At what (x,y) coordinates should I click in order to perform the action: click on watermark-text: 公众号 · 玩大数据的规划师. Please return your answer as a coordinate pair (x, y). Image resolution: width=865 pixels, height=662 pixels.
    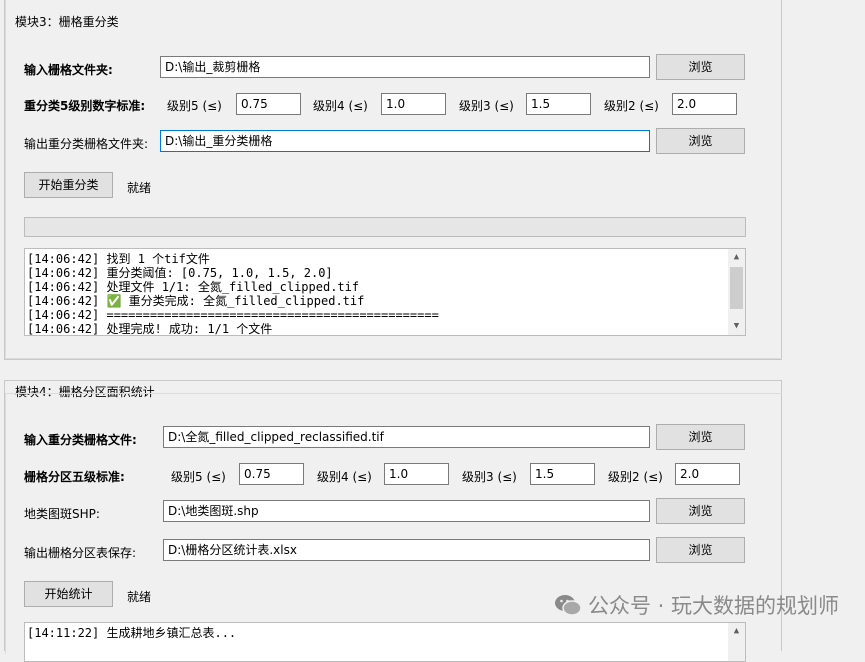
    Looking at the image, I should click on (713, 606).